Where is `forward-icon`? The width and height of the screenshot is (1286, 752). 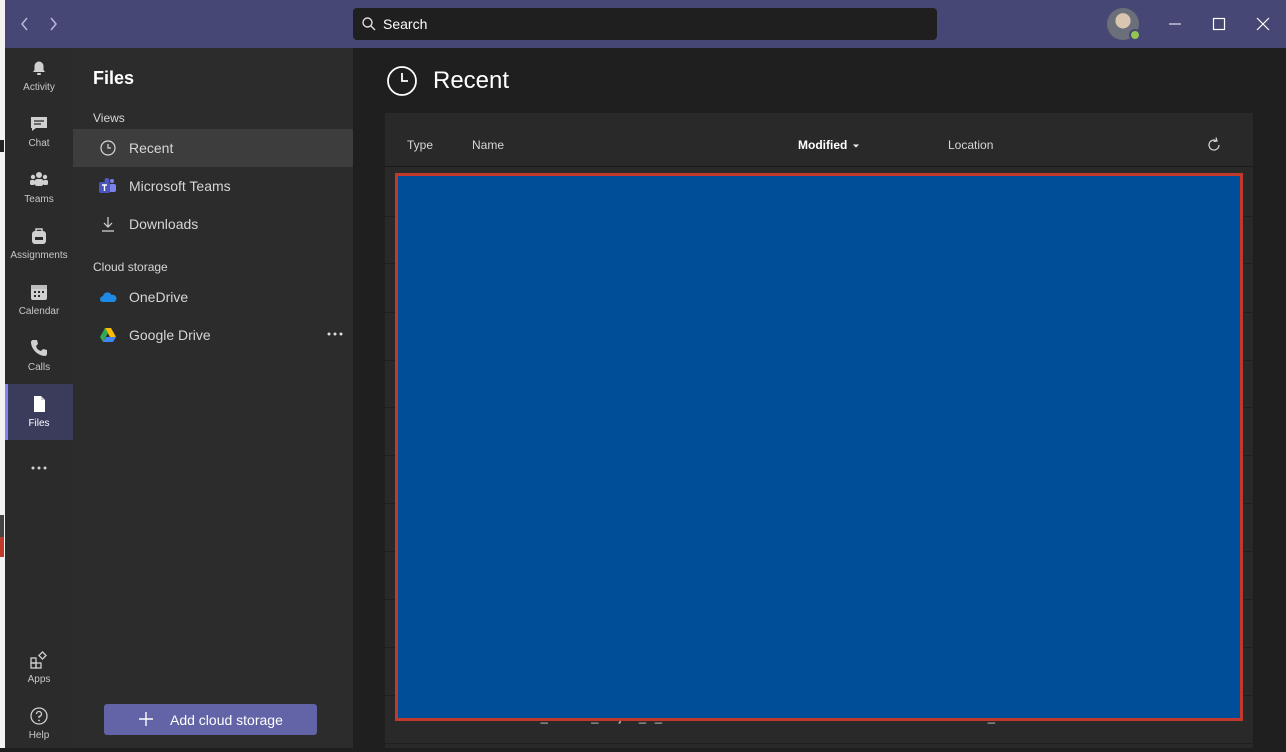
forward-icon is located at coordinates (53, 24).